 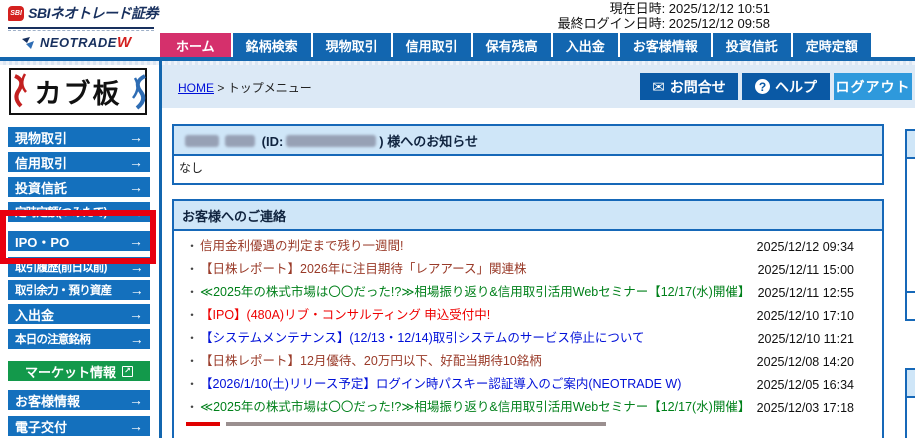 What do you see at coordinates (70, 372) in the screenshot?
I see `sidebar-item-label: マーケット情報` at bounding box center [70, 372].